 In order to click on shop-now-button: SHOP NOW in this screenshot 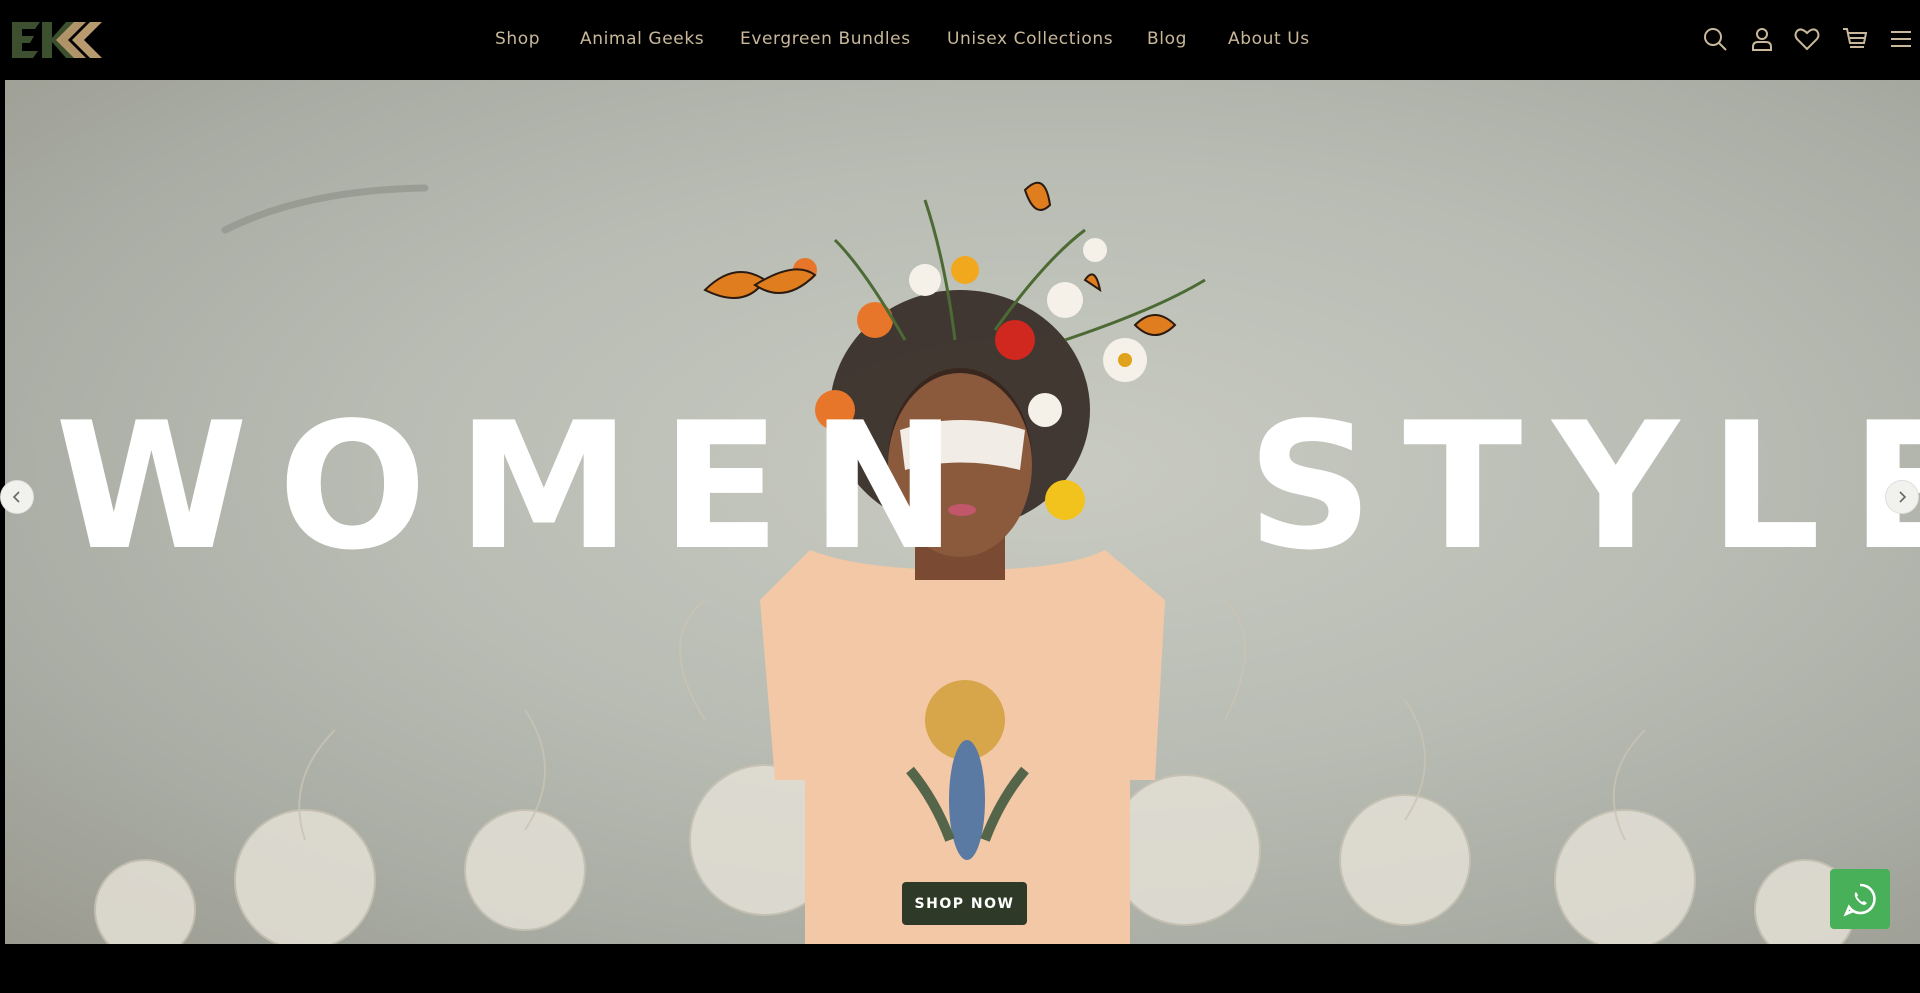, I will do `click(964, 903)`.